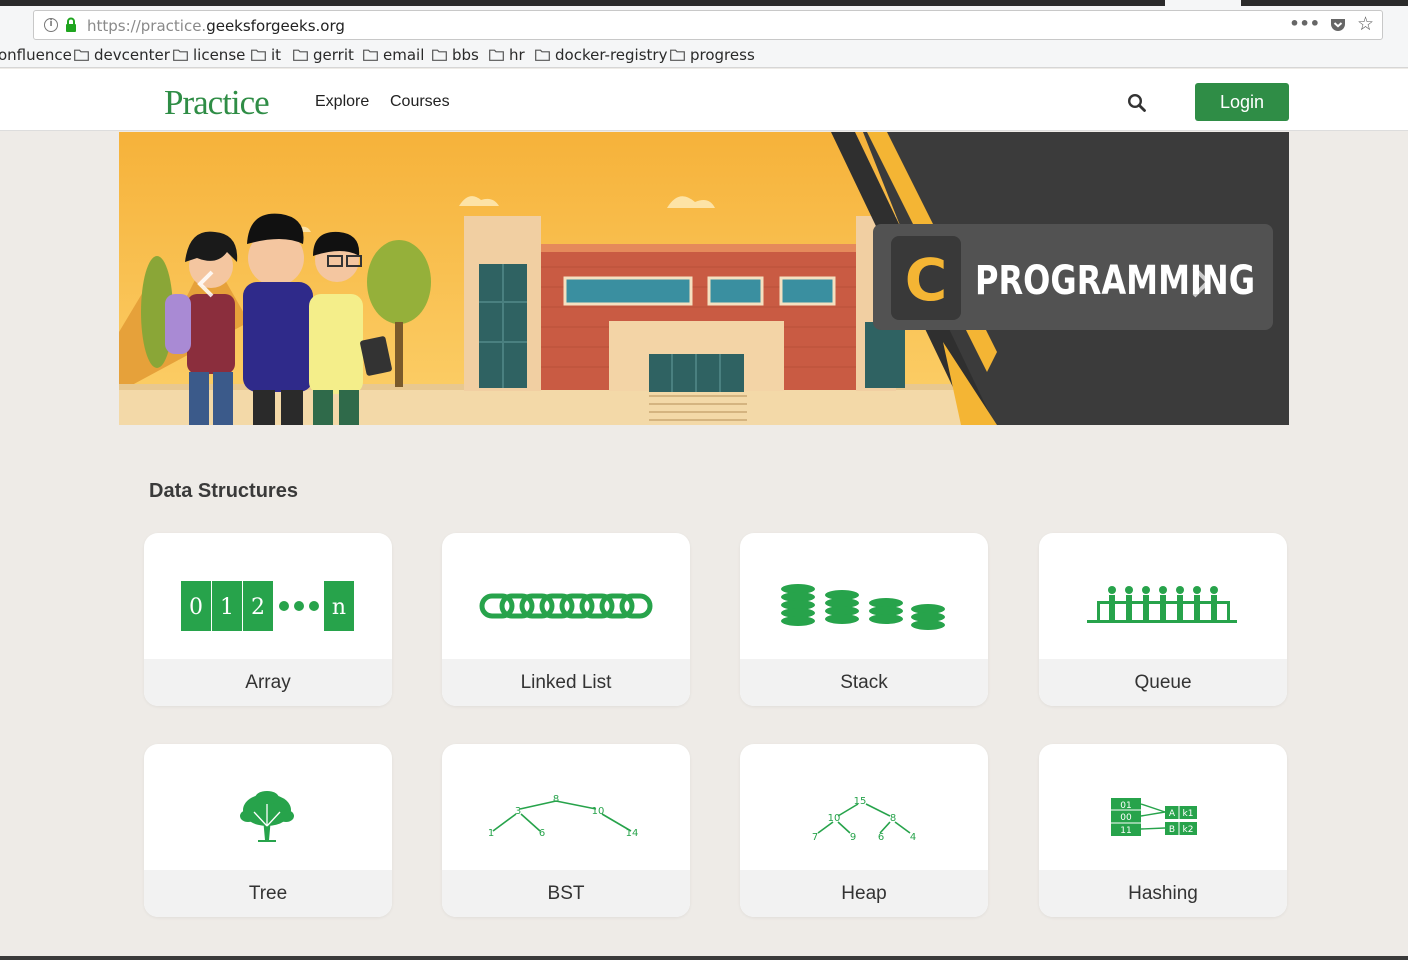 This screenshot has width=1408, height=960. I want to click on bookmark-label: progress, so click(722, 55).